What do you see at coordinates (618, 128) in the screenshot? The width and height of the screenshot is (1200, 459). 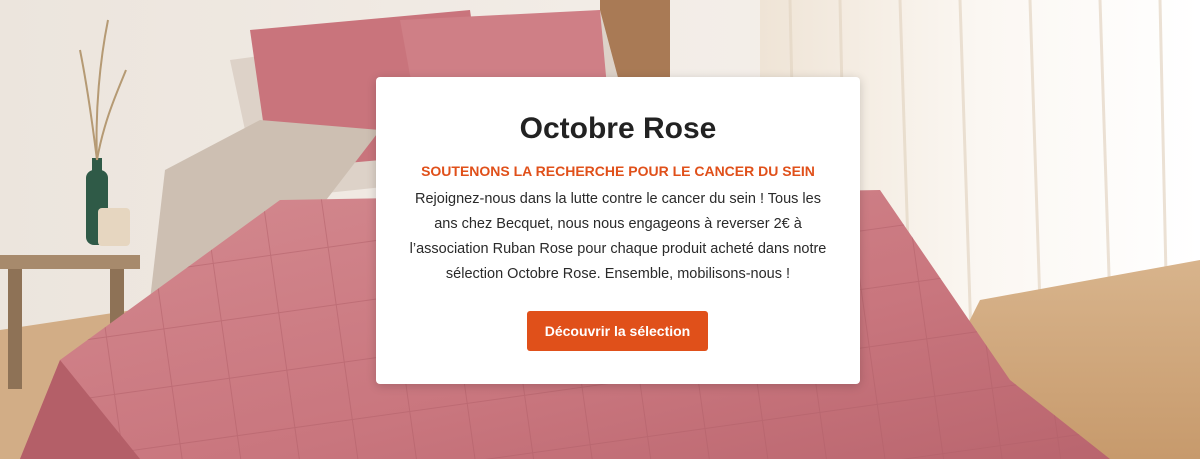 I see `promo-title: Octobre Rose` at bounding box center [618, 128].